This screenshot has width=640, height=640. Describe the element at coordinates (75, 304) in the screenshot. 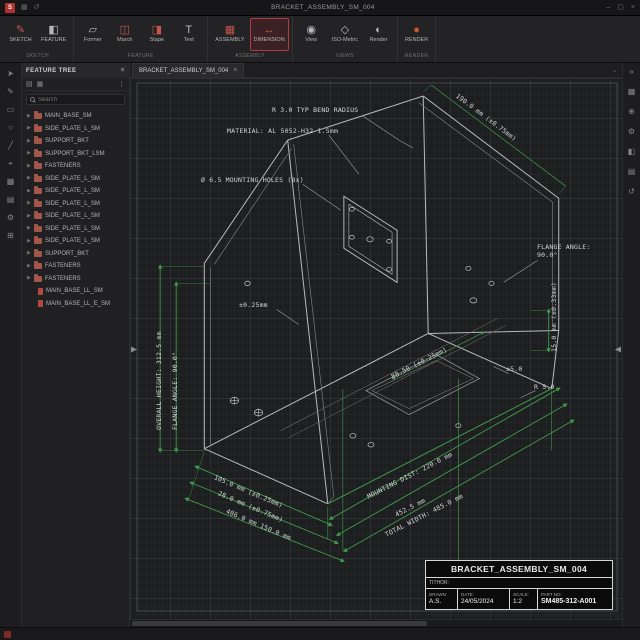

I see `tree-item: MAIN_BASE_LL_E_SM` at that location.